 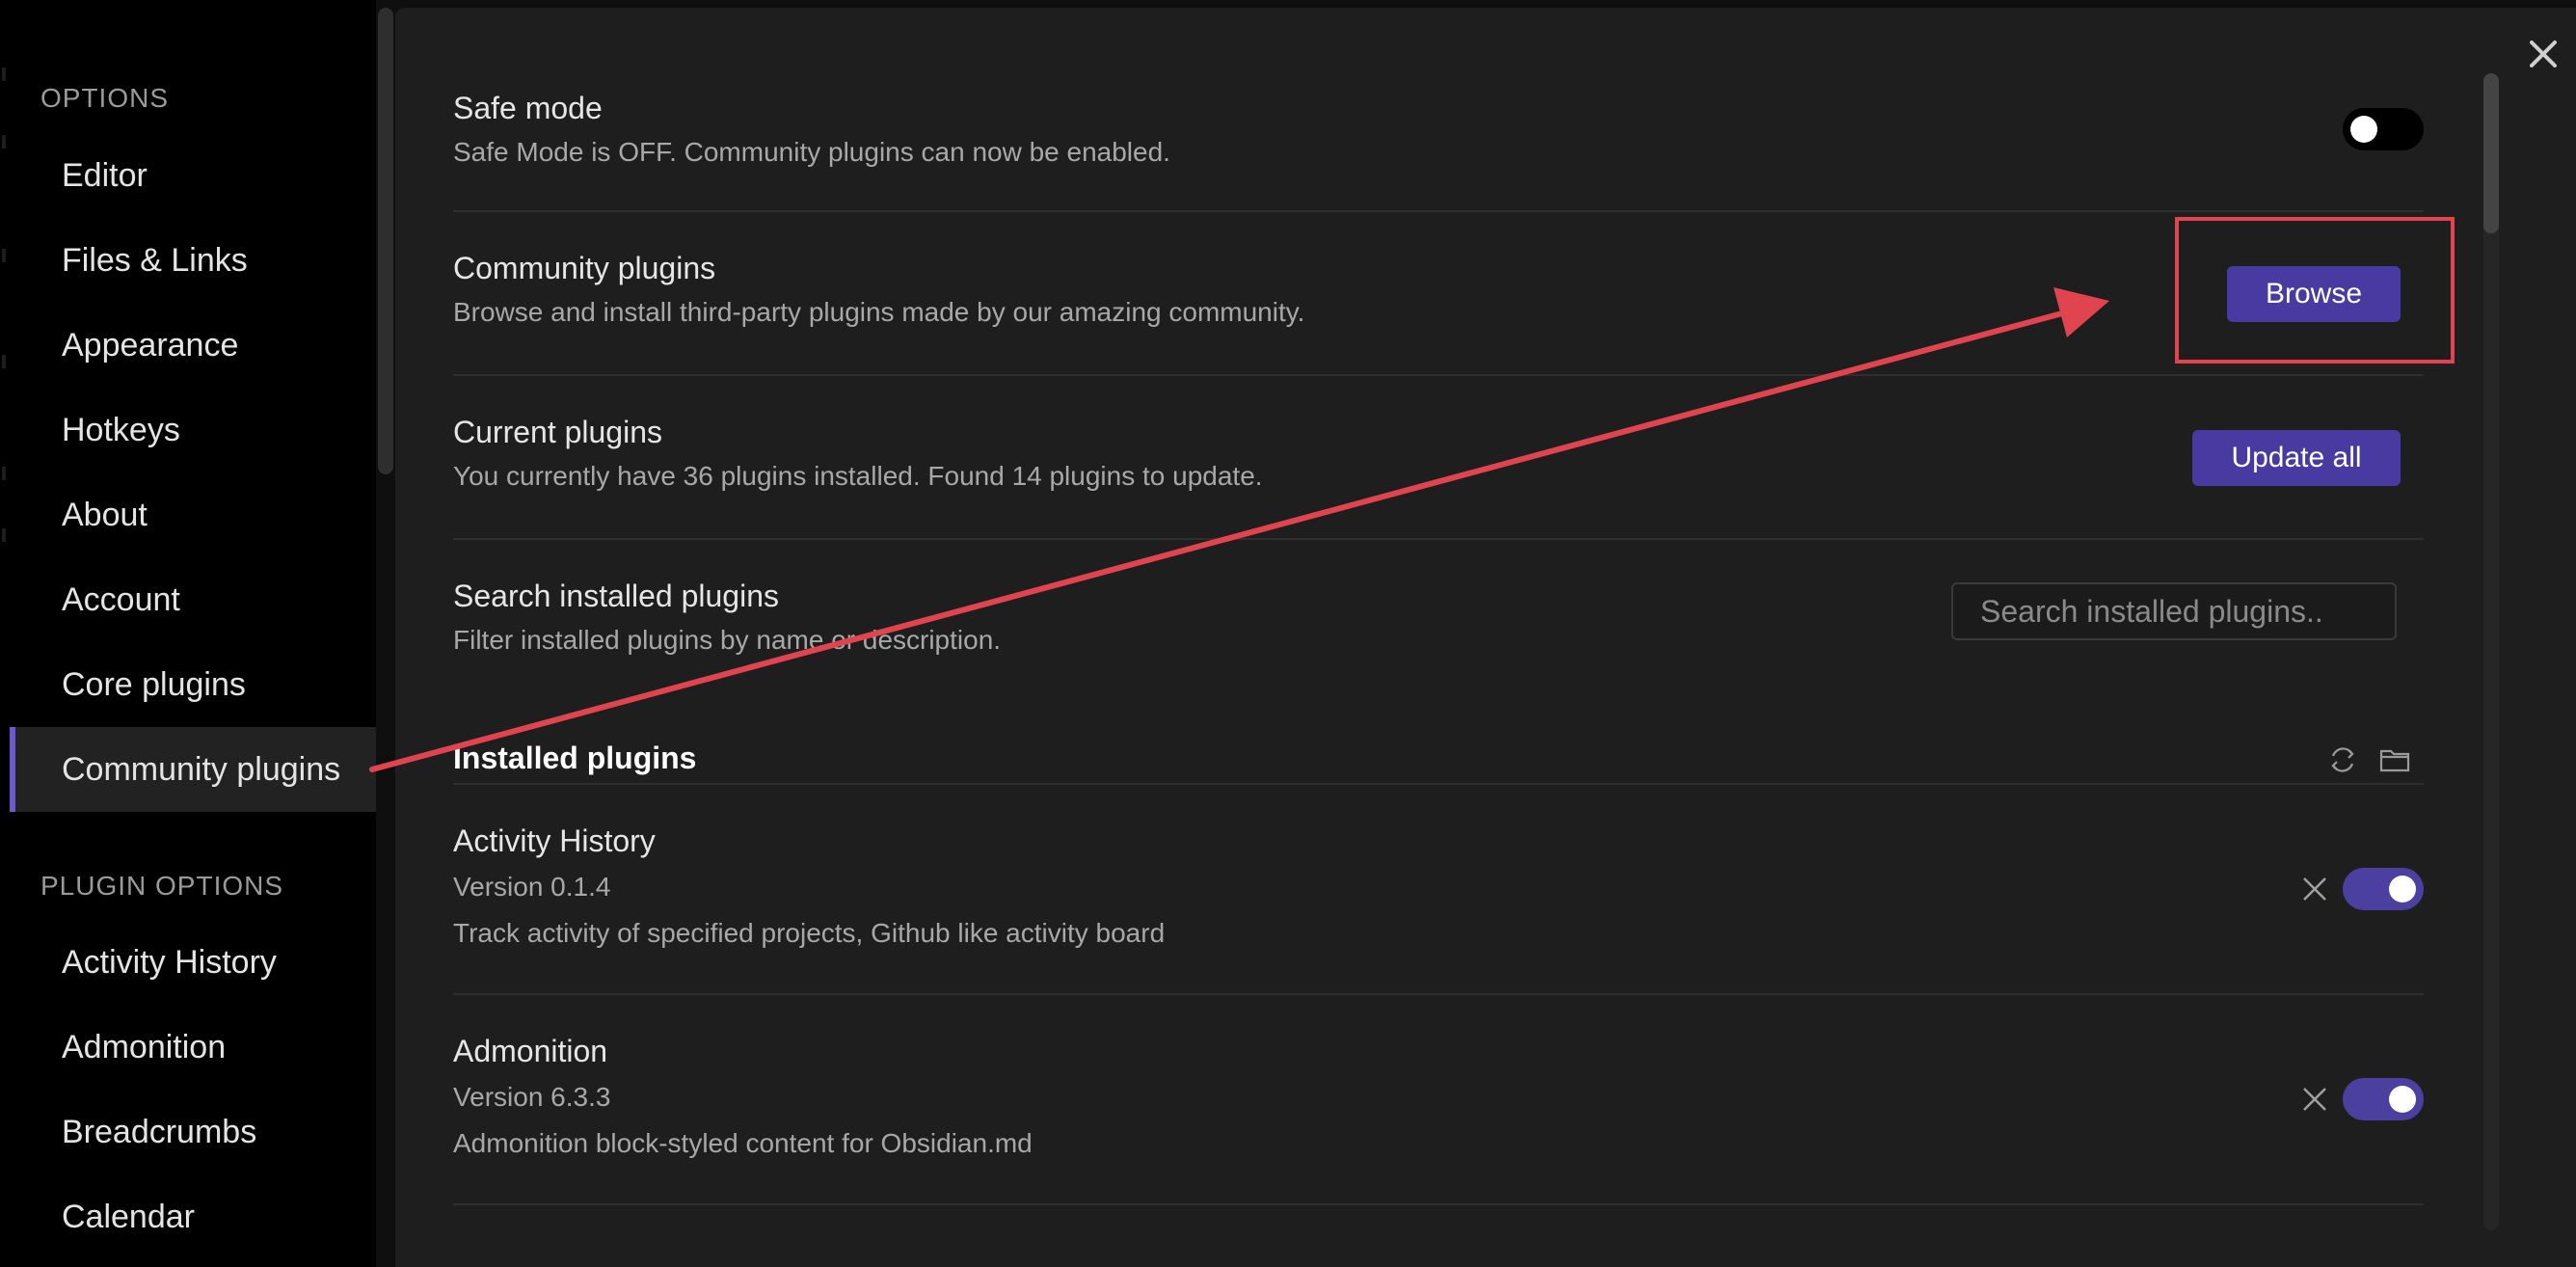 What do you see at coordinates (555, 840) in the screenshot?
I see `plugin-name: Activity History` at bounding box center [555, 840].